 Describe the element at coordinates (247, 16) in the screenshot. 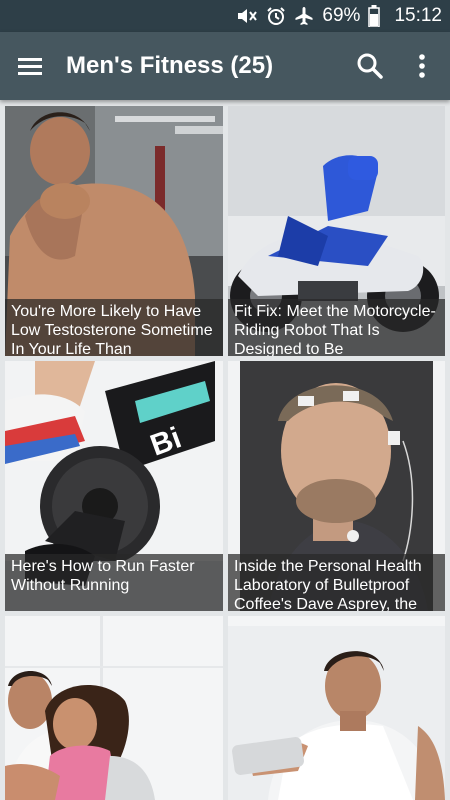

I see `mute-icon` at that location.